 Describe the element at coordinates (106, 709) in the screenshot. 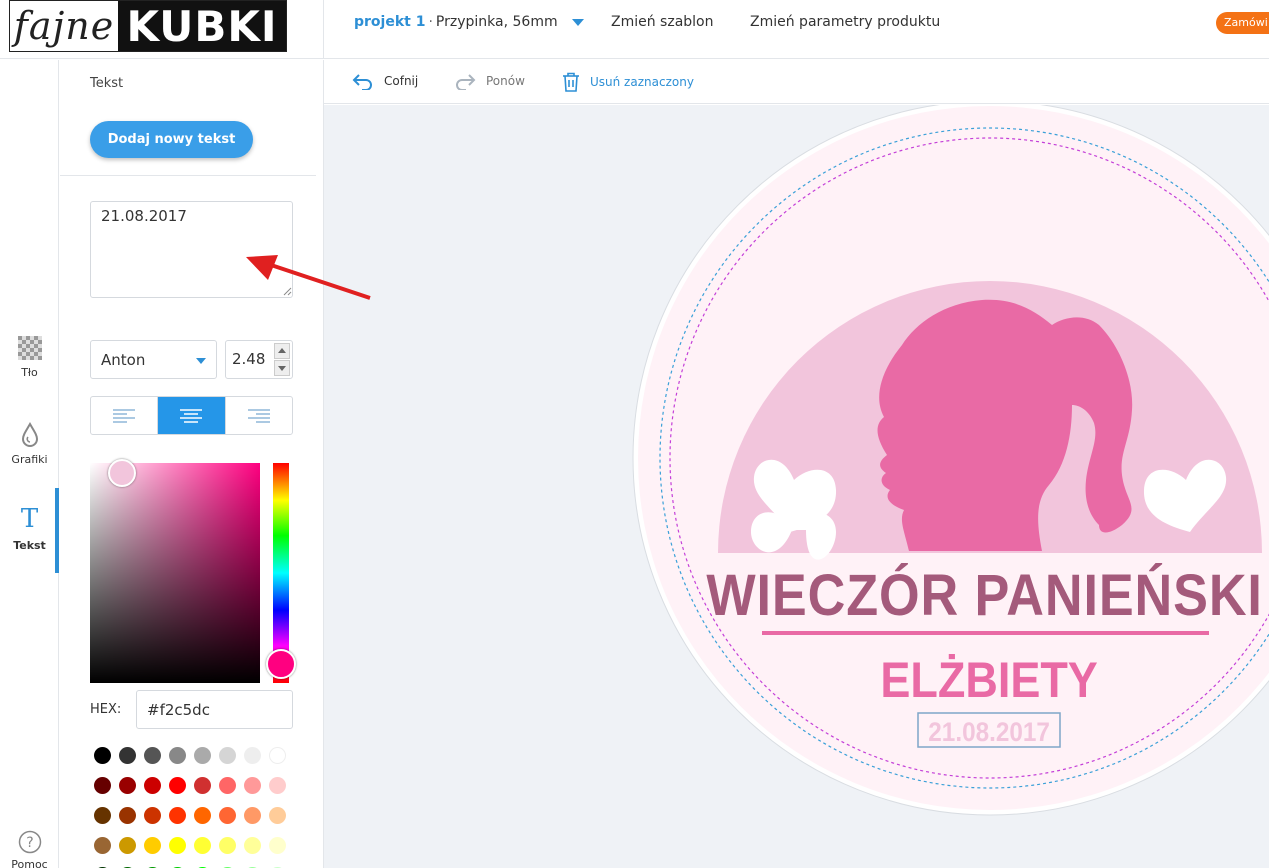

I see `hex-label: HEX:` at that location.